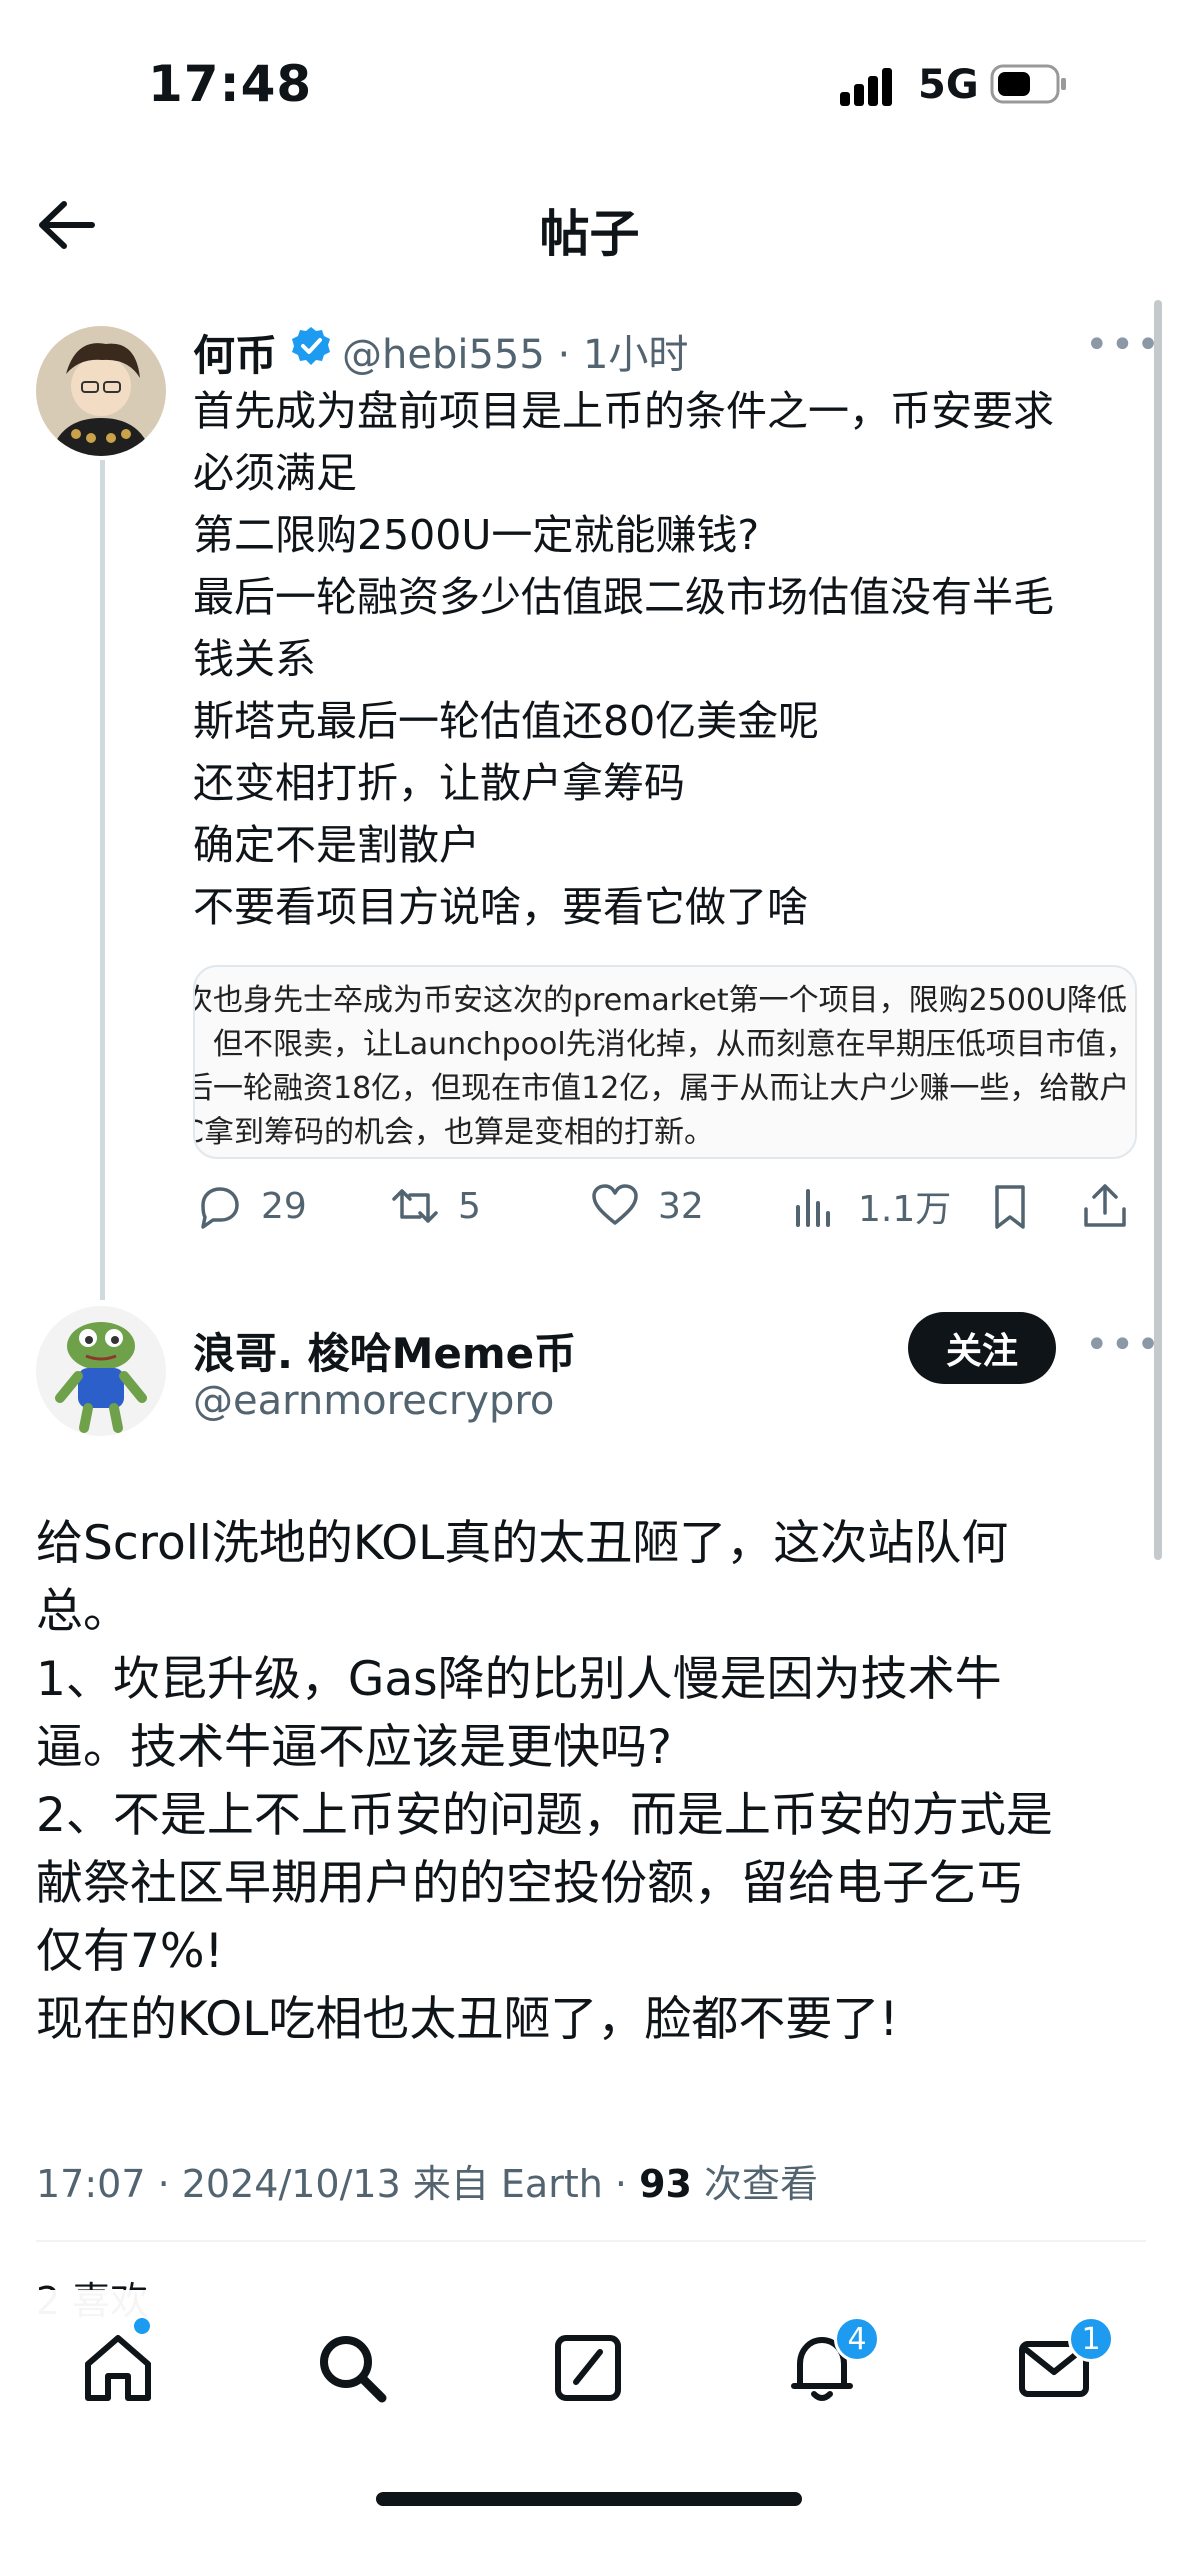  What do you see at coordinates (284, 1206) in the screenshot?
I see `reply-count: 29` at bounding box center [284, 1206].